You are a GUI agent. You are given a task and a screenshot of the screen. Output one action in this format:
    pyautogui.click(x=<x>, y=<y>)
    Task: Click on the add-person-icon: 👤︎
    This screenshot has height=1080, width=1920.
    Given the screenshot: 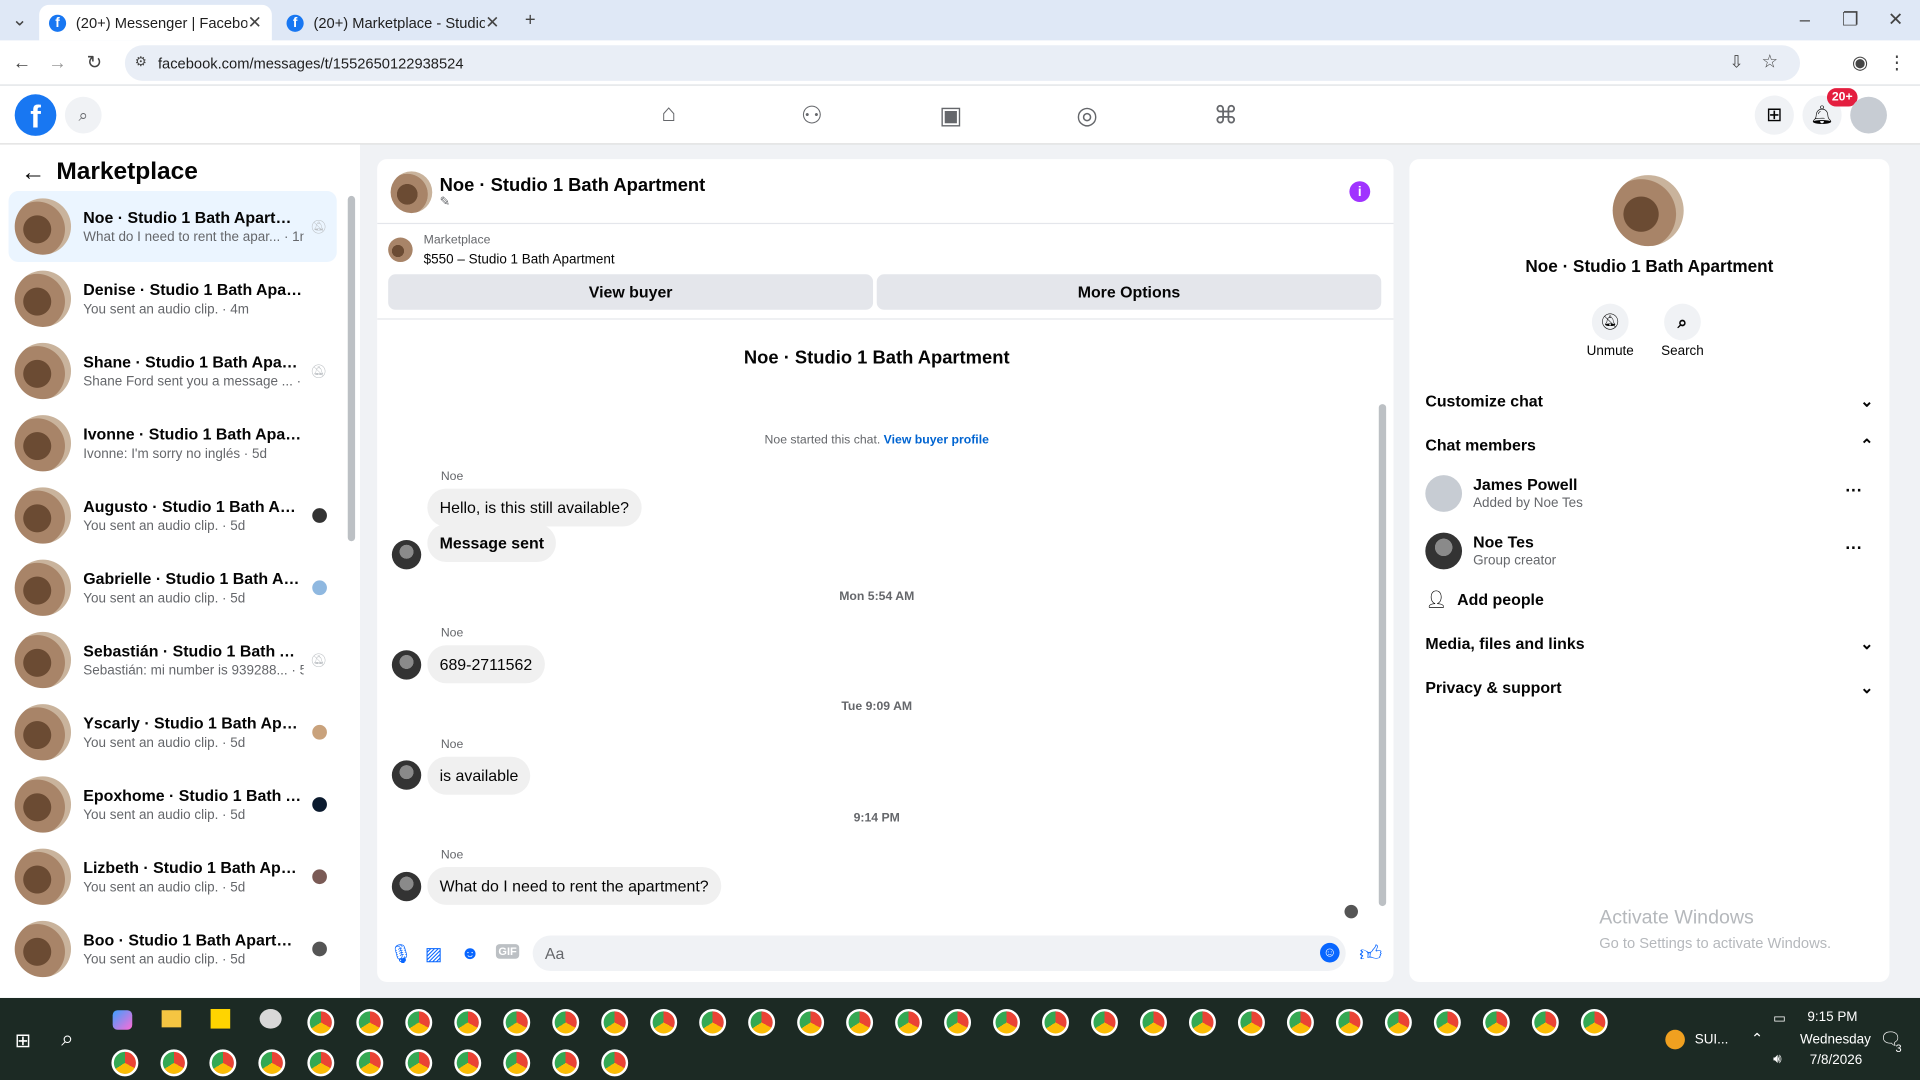 What is the action you would take?
    pyautogui.click(x=1436, y=599)
    